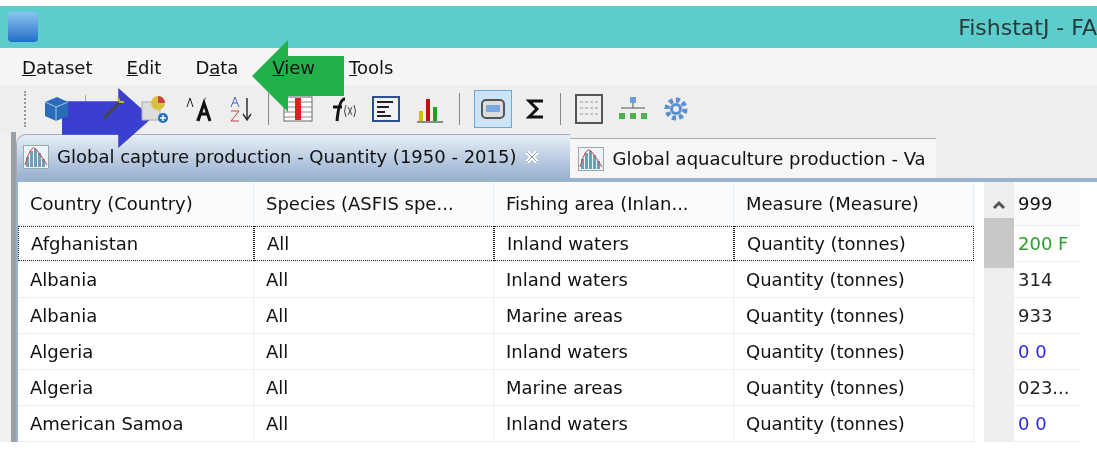 The image size is (1097, 466). What do you see at coordinates (532, 156) in the screenshot?
I see `close-icon` at bounding box center [532, 156].